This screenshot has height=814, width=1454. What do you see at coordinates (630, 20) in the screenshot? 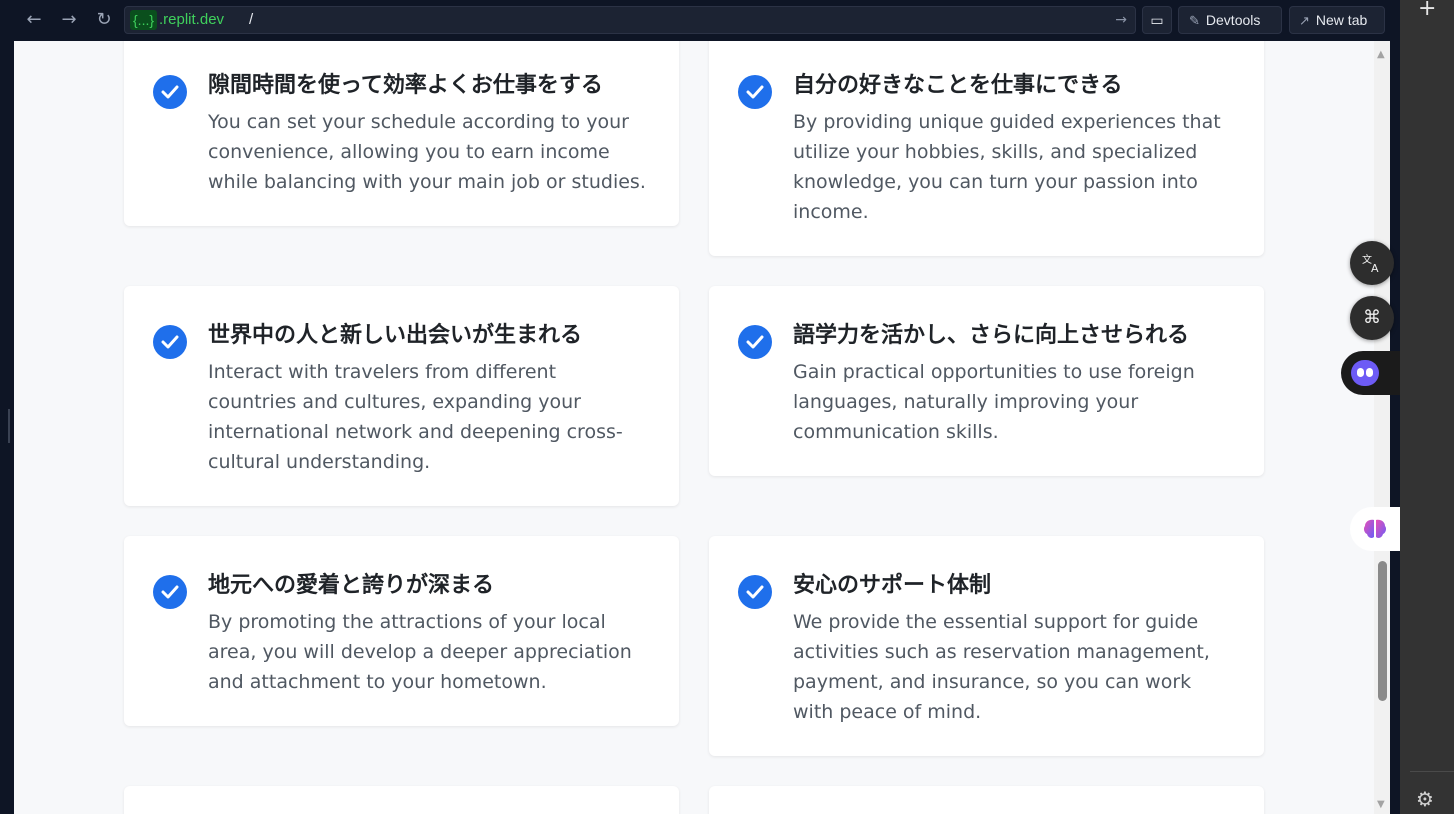
I see `address-bar: {...} .replit.dev / →` at bounding box center [630, 20].